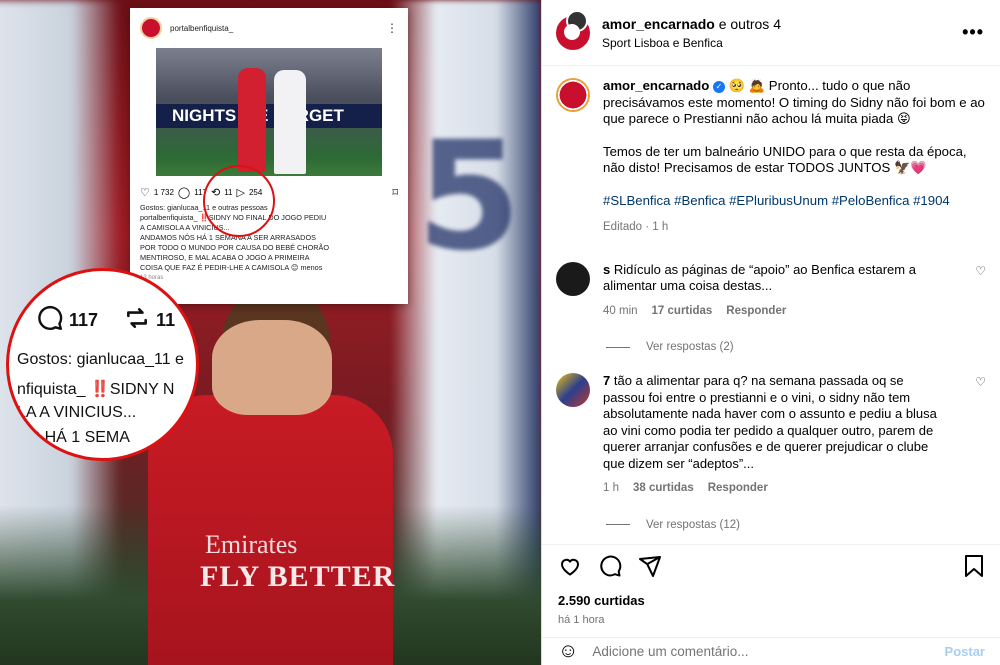  What do you see at coordinates (973, 32) in the screenshot?
I see `more-options-icon: •••` at bounding box center [973, 32].